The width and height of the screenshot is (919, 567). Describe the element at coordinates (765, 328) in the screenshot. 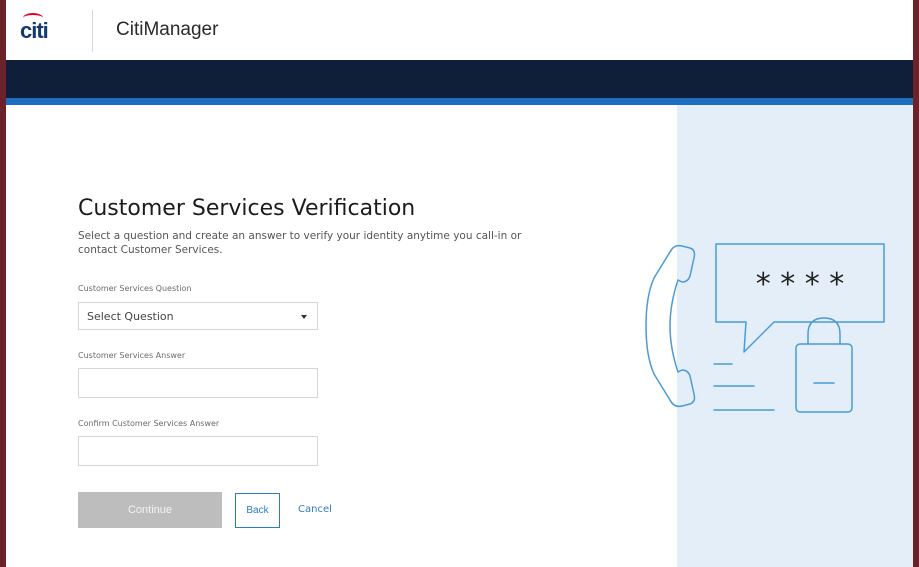

I see `security-illustration: * * * *` at that location.